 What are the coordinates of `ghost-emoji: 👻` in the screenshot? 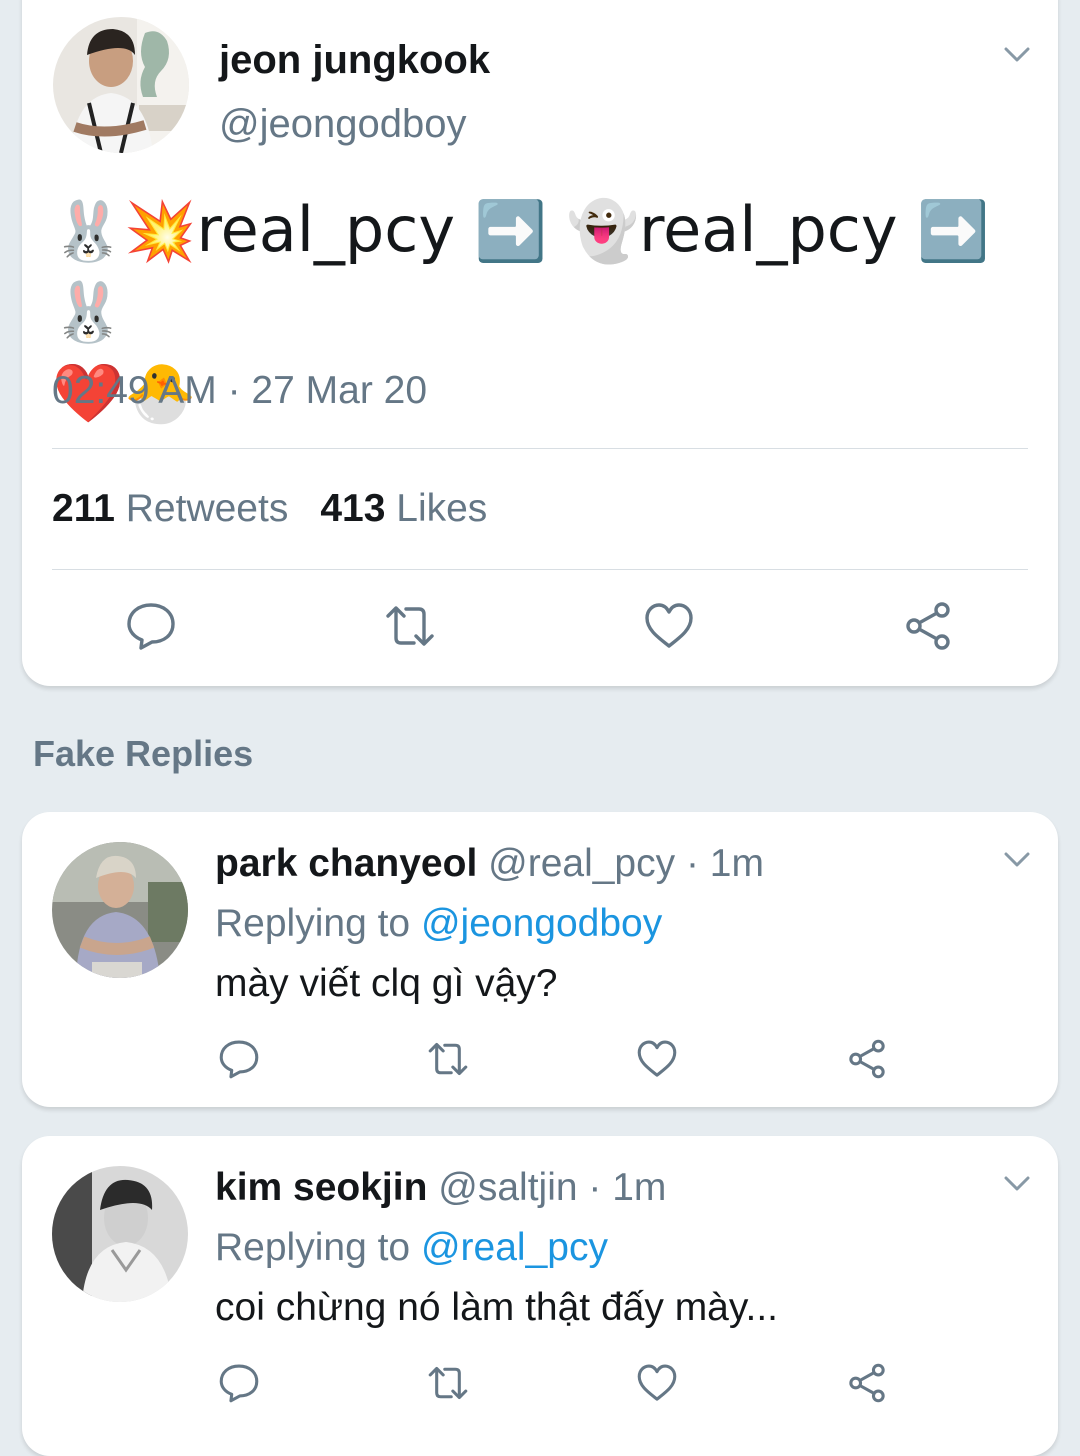 It's located at (602, 231).